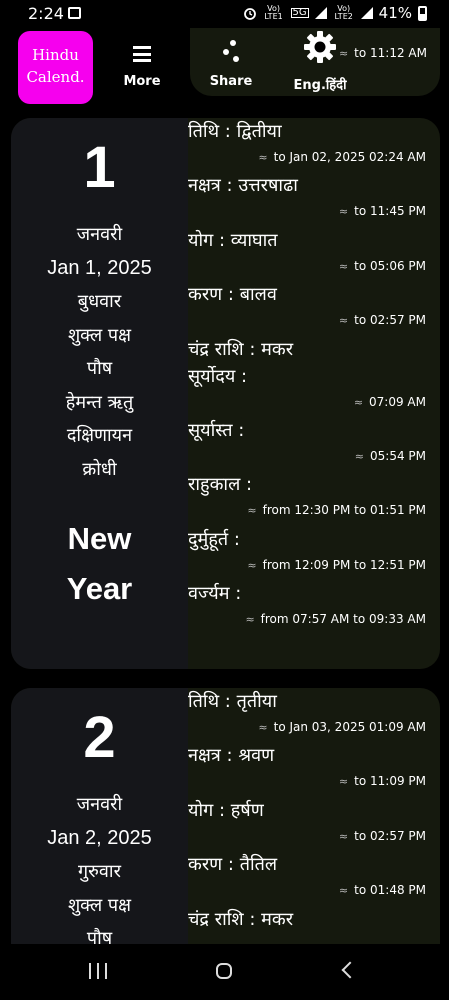 This screenshot has width=449, height=1000. What do you see at coordinates (99, 564) in the screenshot?
I see `festival-name: New Year` at bounding box center [99, 564].